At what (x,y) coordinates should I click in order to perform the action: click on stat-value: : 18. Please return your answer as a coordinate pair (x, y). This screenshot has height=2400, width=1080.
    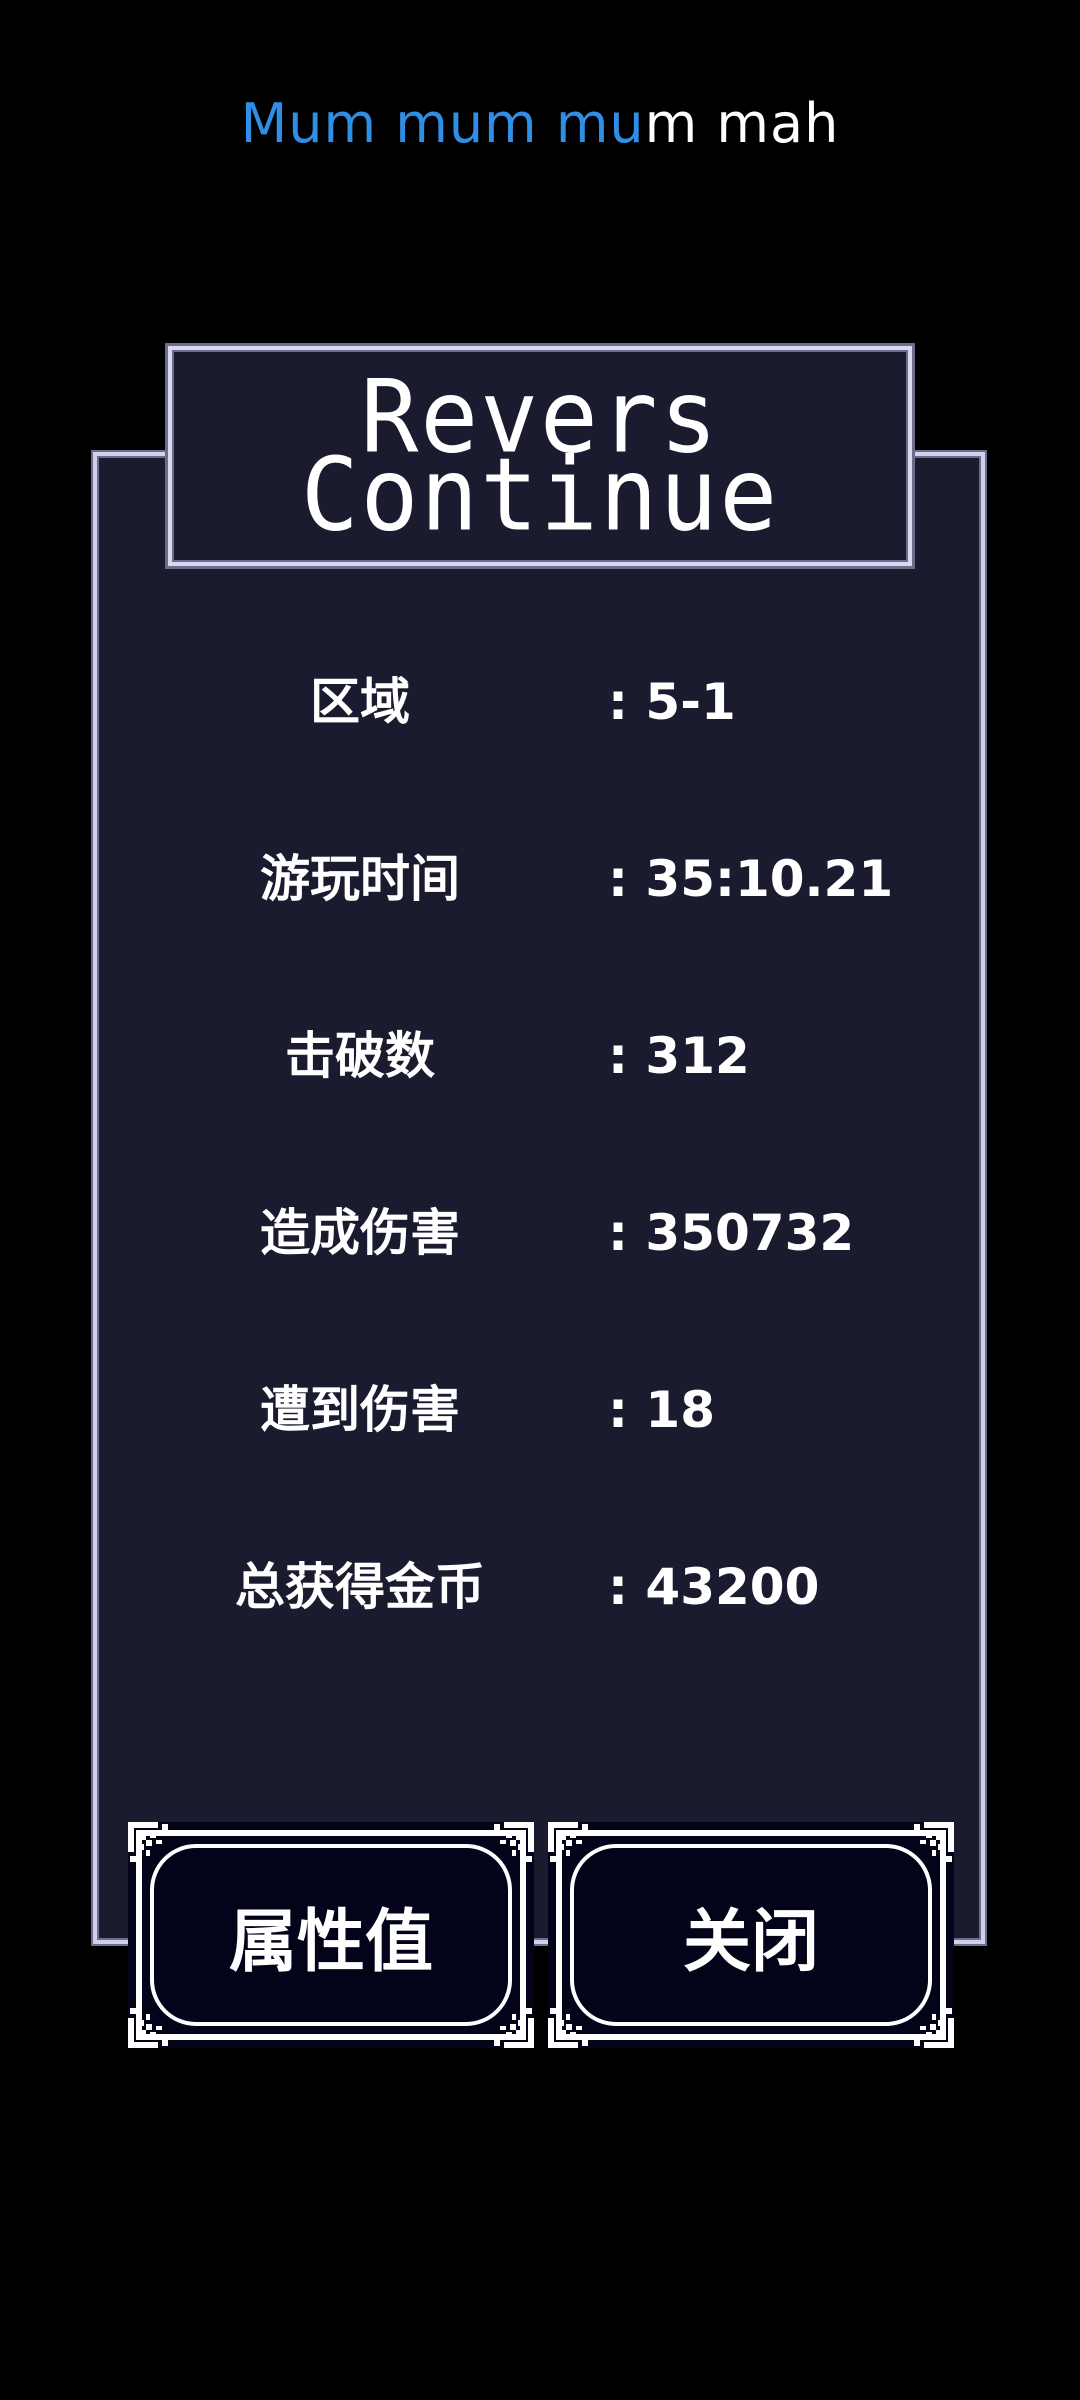
    Looking at the image, I should click on (661, 1410).